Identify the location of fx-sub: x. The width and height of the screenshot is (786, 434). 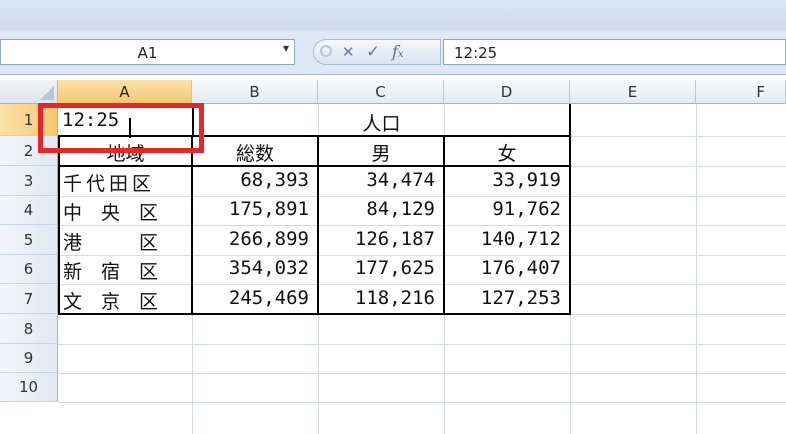
(400, 54).